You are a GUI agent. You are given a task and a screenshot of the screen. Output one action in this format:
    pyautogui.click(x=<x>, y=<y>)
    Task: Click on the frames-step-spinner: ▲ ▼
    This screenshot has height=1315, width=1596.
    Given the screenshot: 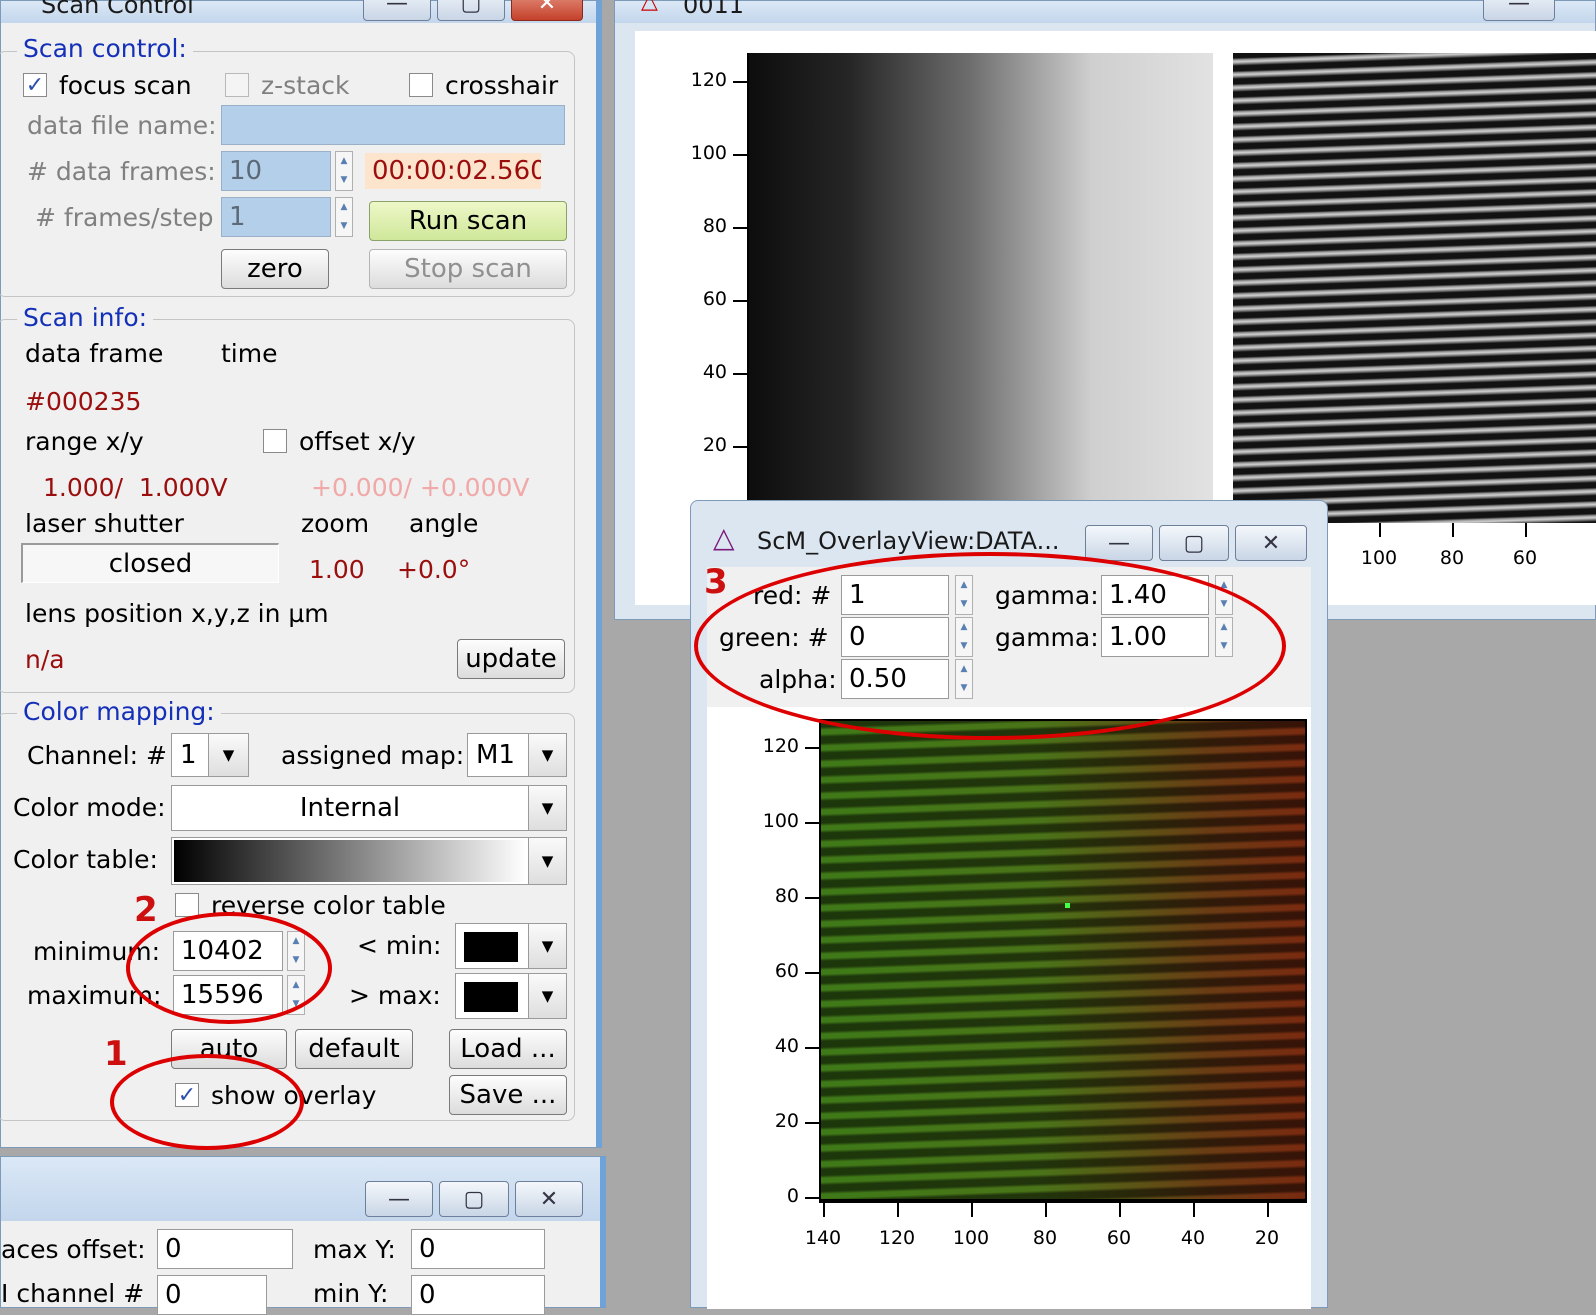 What is the action you would take?
    pyautogui.click(x=344, y=217)
    